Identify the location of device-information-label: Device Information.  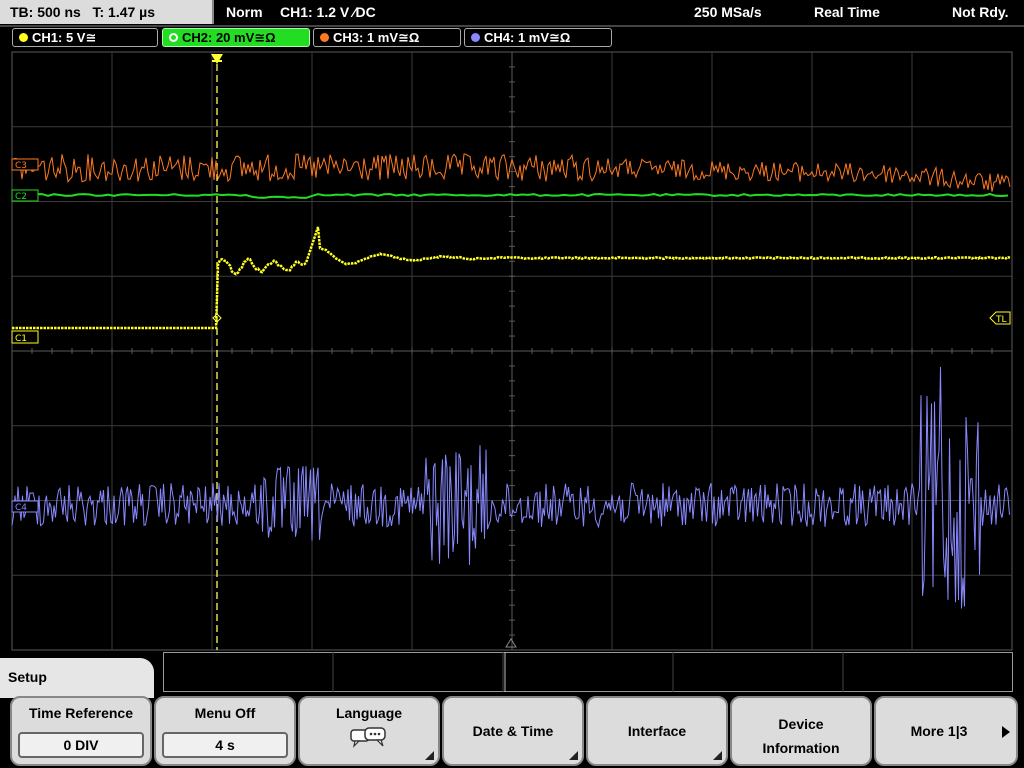
(801, 736).